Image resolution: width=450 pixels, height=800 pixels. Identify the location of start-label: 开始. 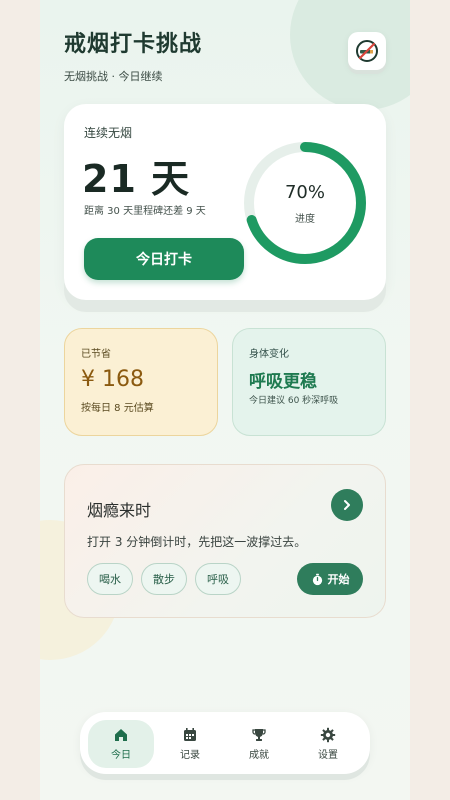
(338, 579).